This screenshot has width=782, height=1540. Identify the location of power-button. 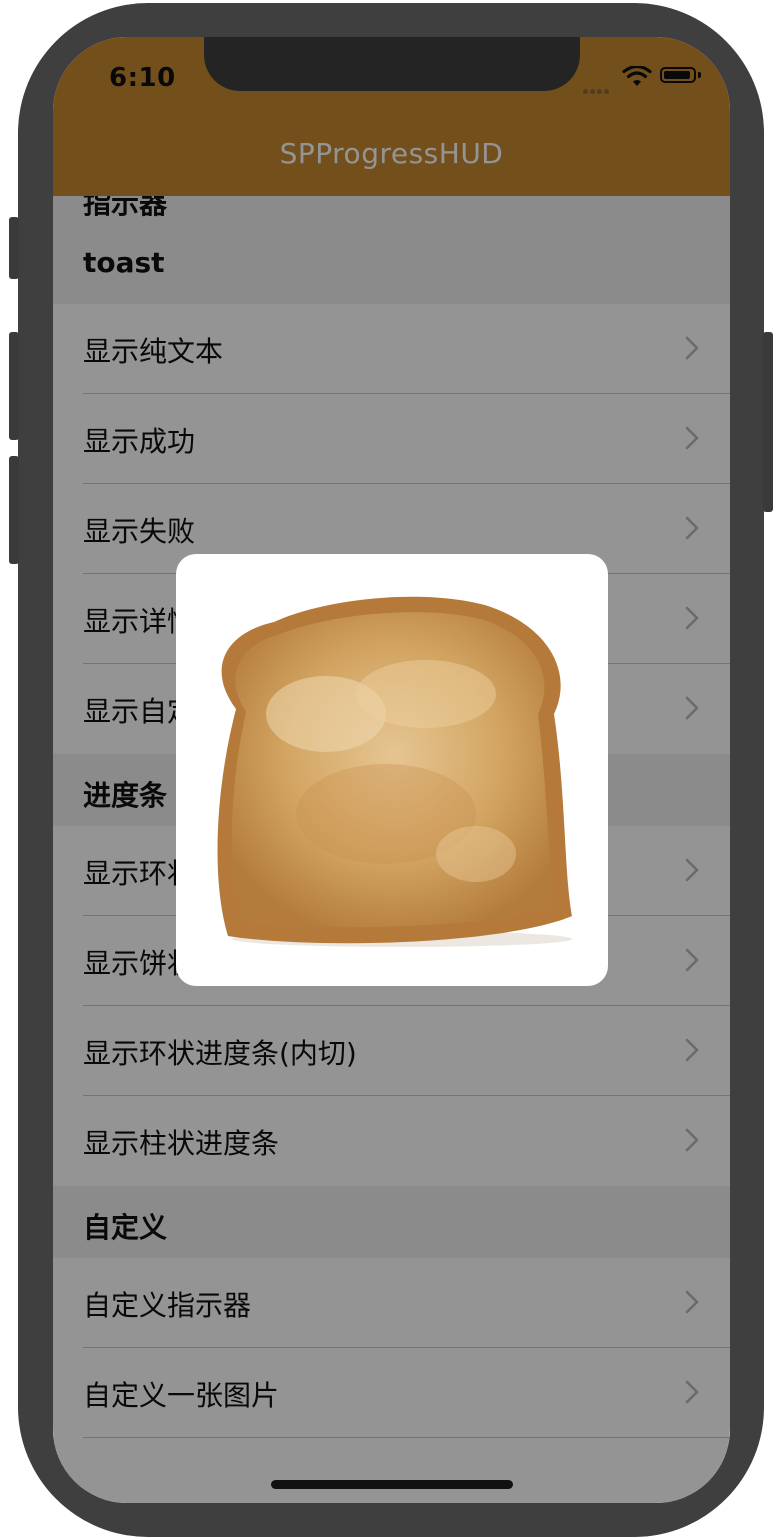
(768, 422).